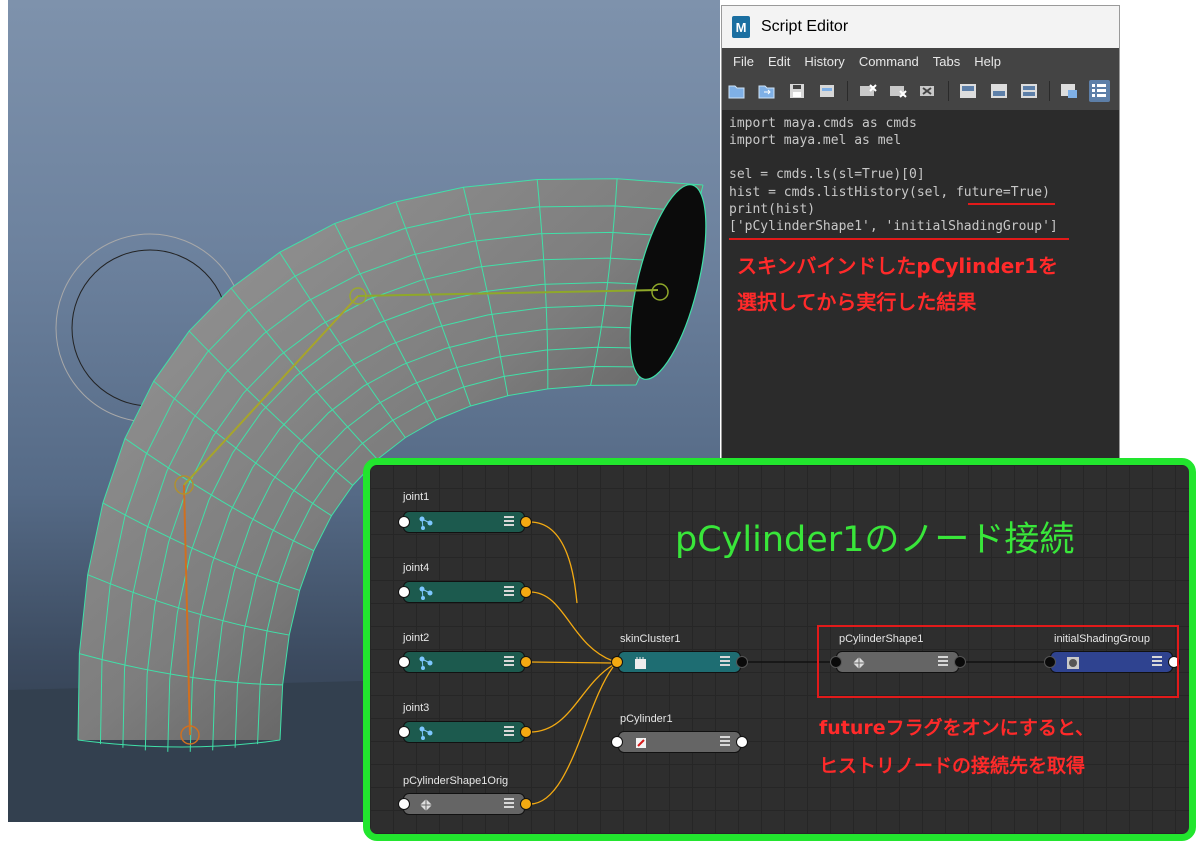 This screenshot has height=848, width=1200. Describe the element at coordinates (571, 662) in the screenshot. I see `wire-joint2-skin` at that location.